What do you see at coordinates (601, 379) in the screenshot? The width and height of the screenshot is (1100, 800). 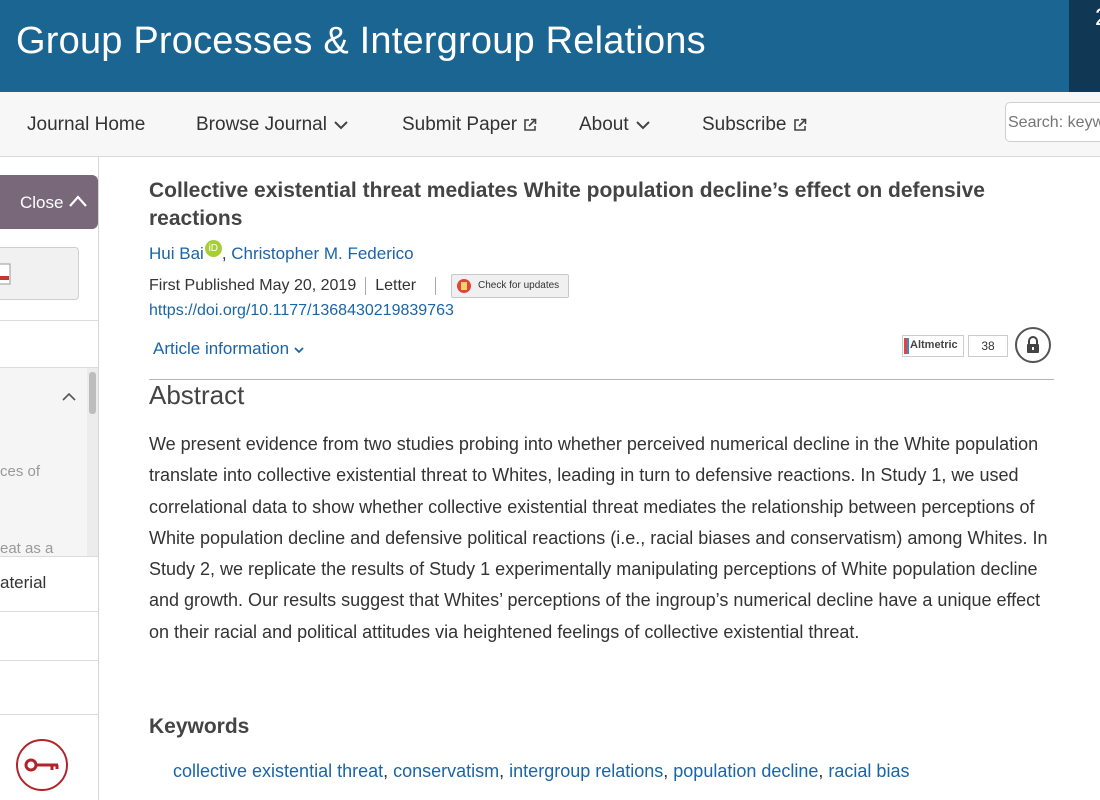 I see `section-divider` at bounding box center [601, 379].